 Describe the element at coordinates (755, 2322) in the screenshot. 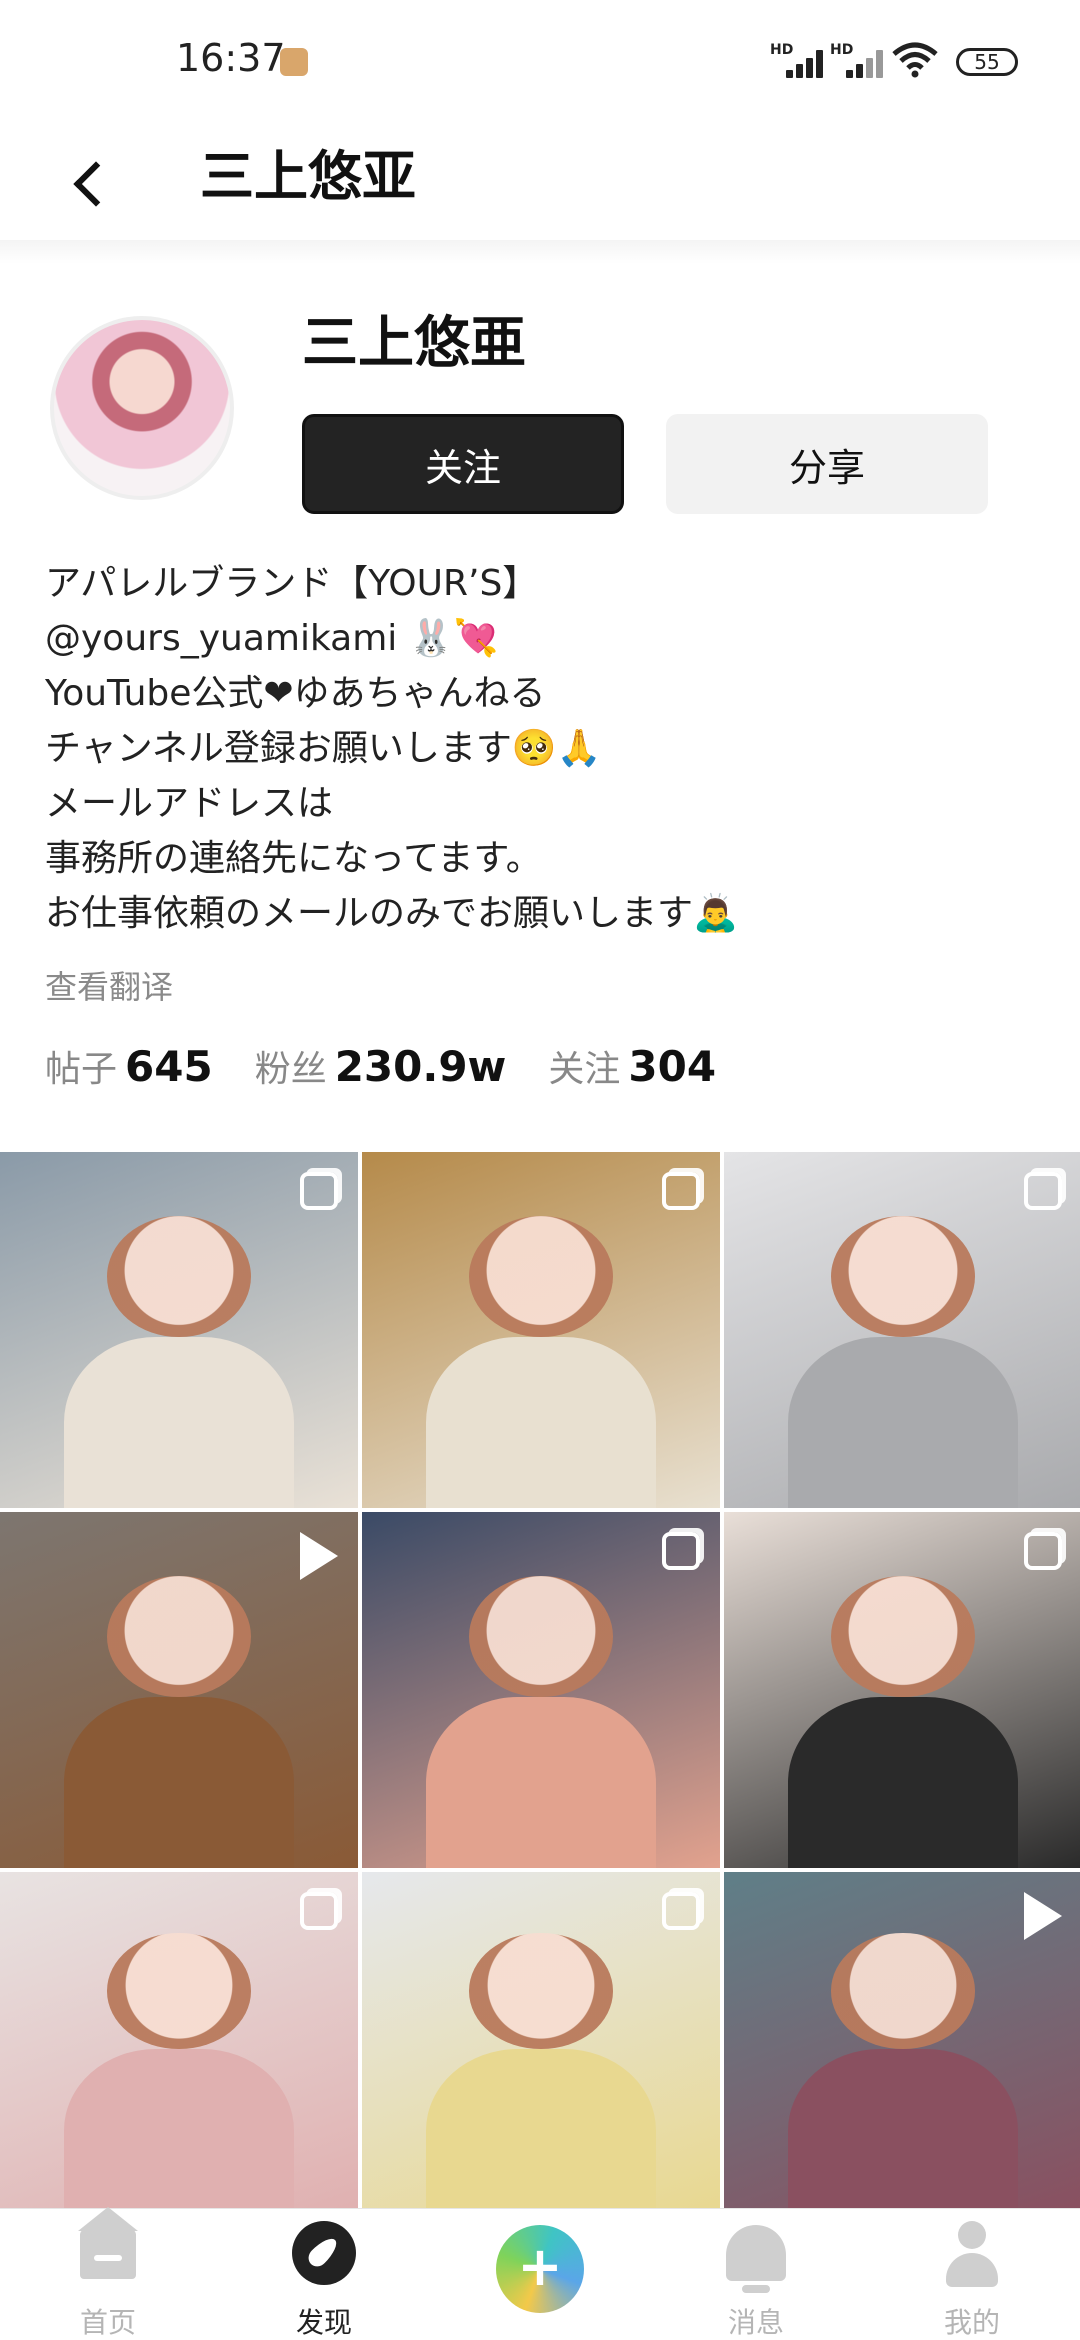

I see `nav-messages-label: 消息` at that location.